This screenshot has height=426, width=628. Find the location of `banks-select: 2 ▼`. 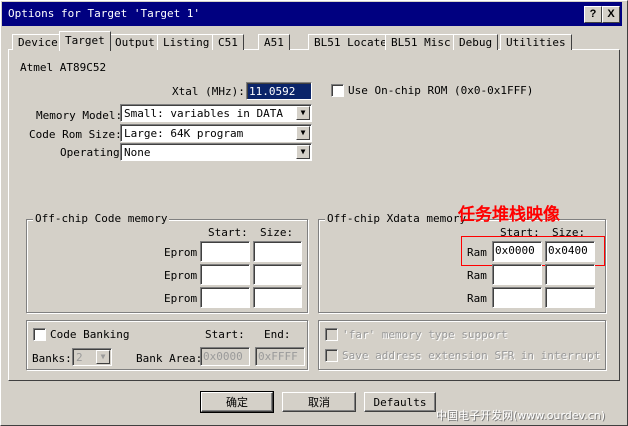

banks-select: 2 ▼ is located at coordinates (92, 357).